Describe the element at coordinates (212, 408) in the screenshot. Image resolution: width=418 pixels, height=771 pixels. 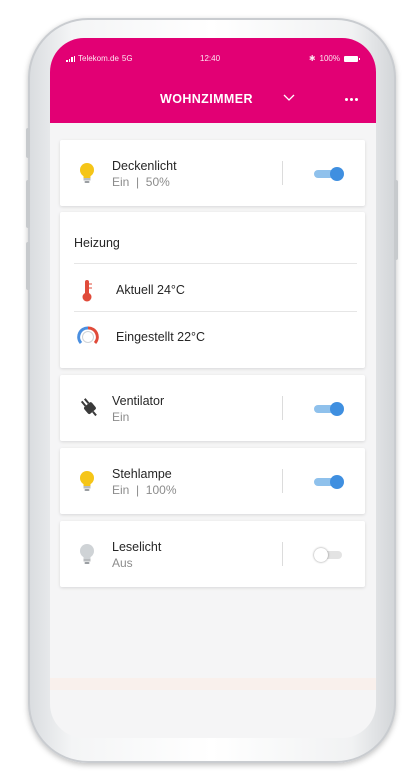
I see `device-card-ventilator: Ventilator Ein` at that location.